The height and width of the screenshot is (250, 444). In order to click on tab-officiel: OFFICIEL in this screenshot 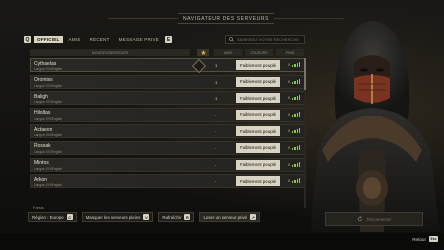, I will do `click(48, 39)`.